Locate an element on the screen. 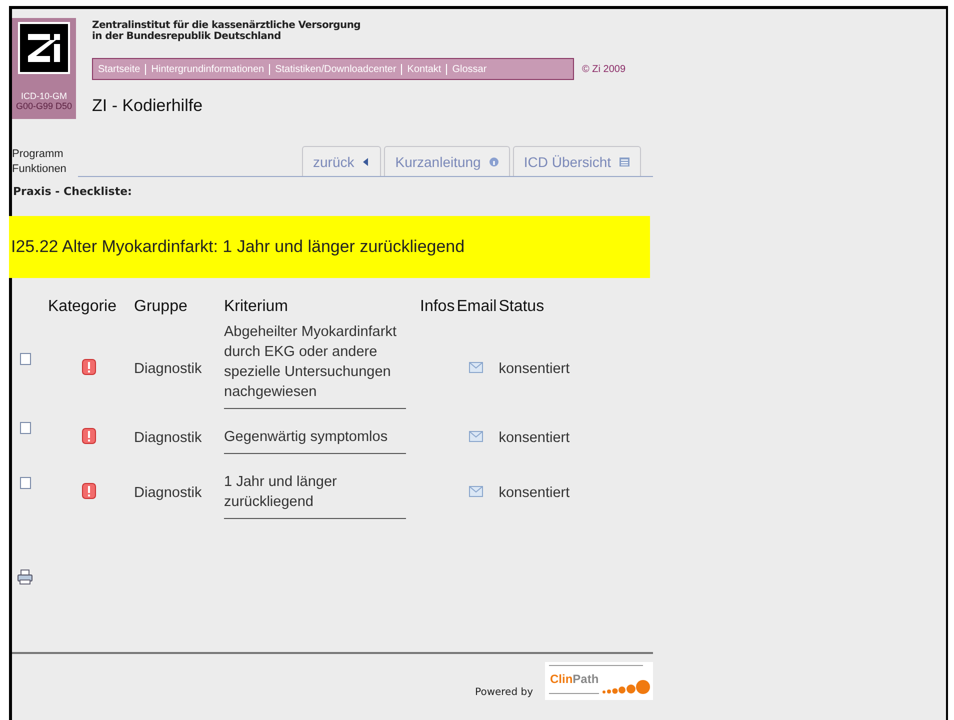 This screenshot has width=954, height=720. nav-link: Startseite is located at coordinates (119, 69).